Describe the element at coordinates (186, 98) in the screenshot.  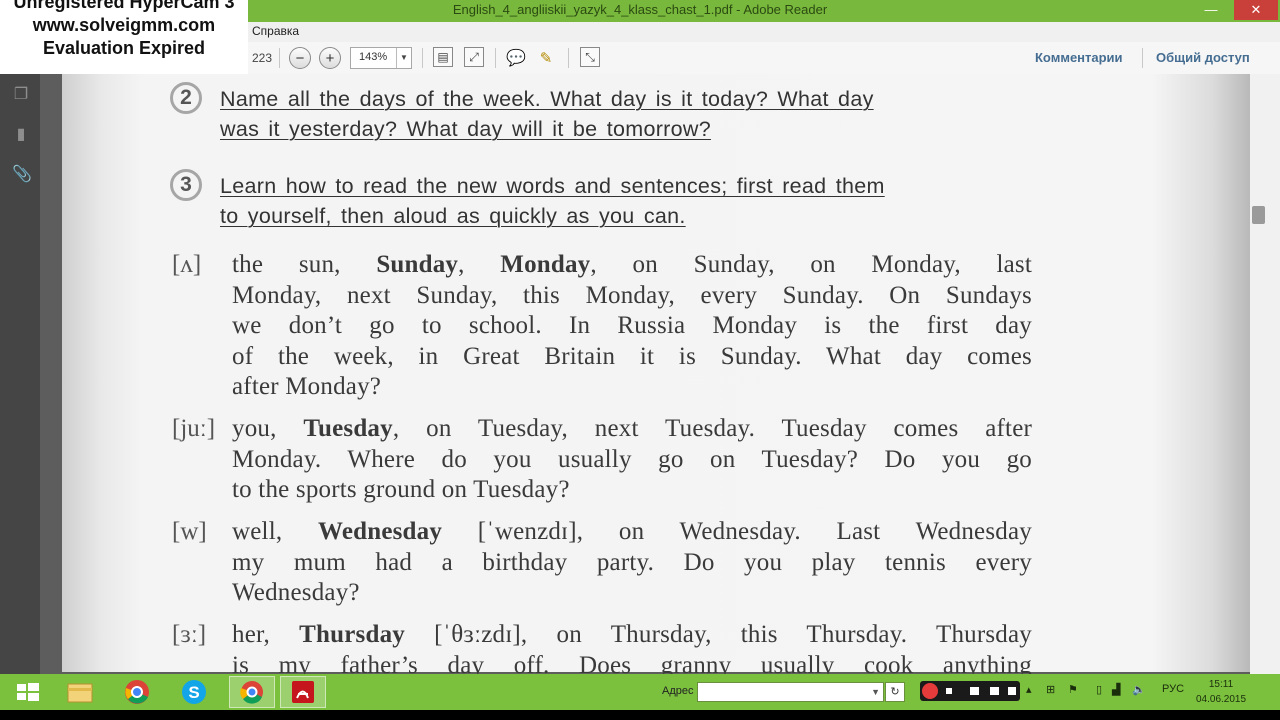
I see `task-number: 2` at that location.